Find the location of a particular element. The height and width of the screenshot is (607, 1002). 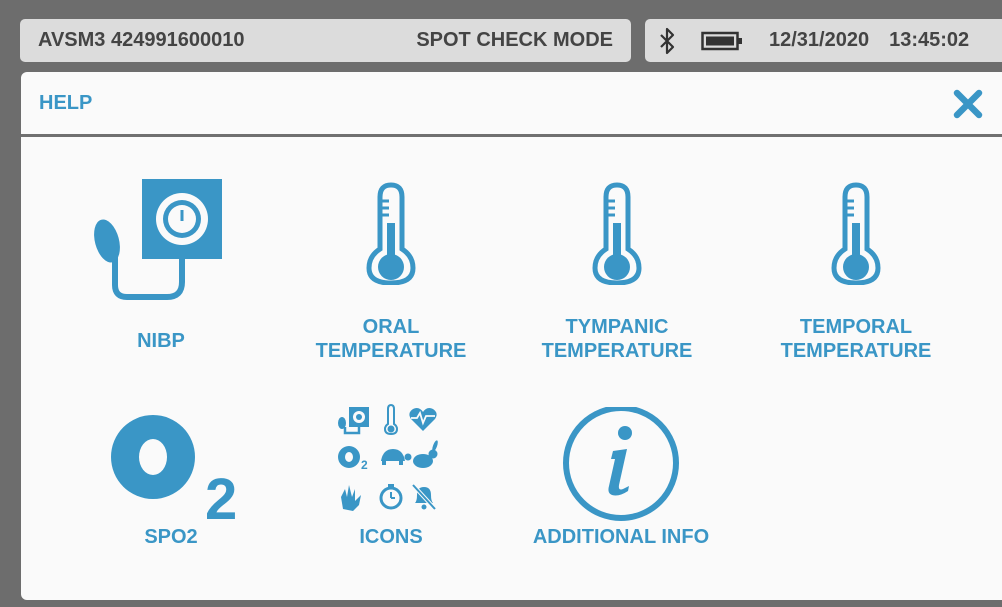

tile-icons: 2 ICONS is located at coordinates (391, 482).